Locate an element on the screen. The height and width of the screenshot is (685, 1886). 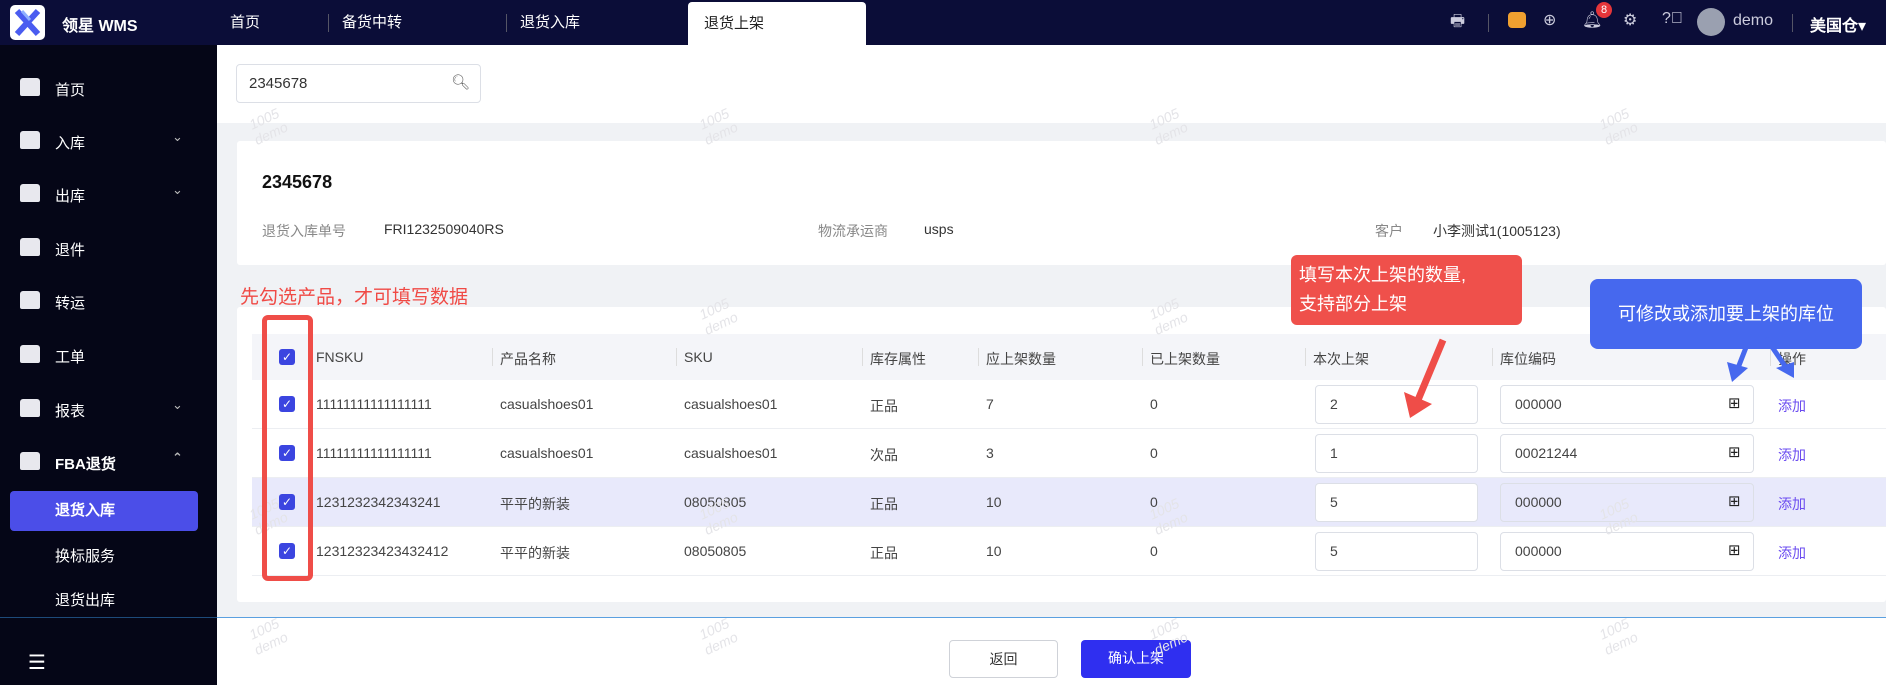
return-package-icon is located at coordinates (30, 247).